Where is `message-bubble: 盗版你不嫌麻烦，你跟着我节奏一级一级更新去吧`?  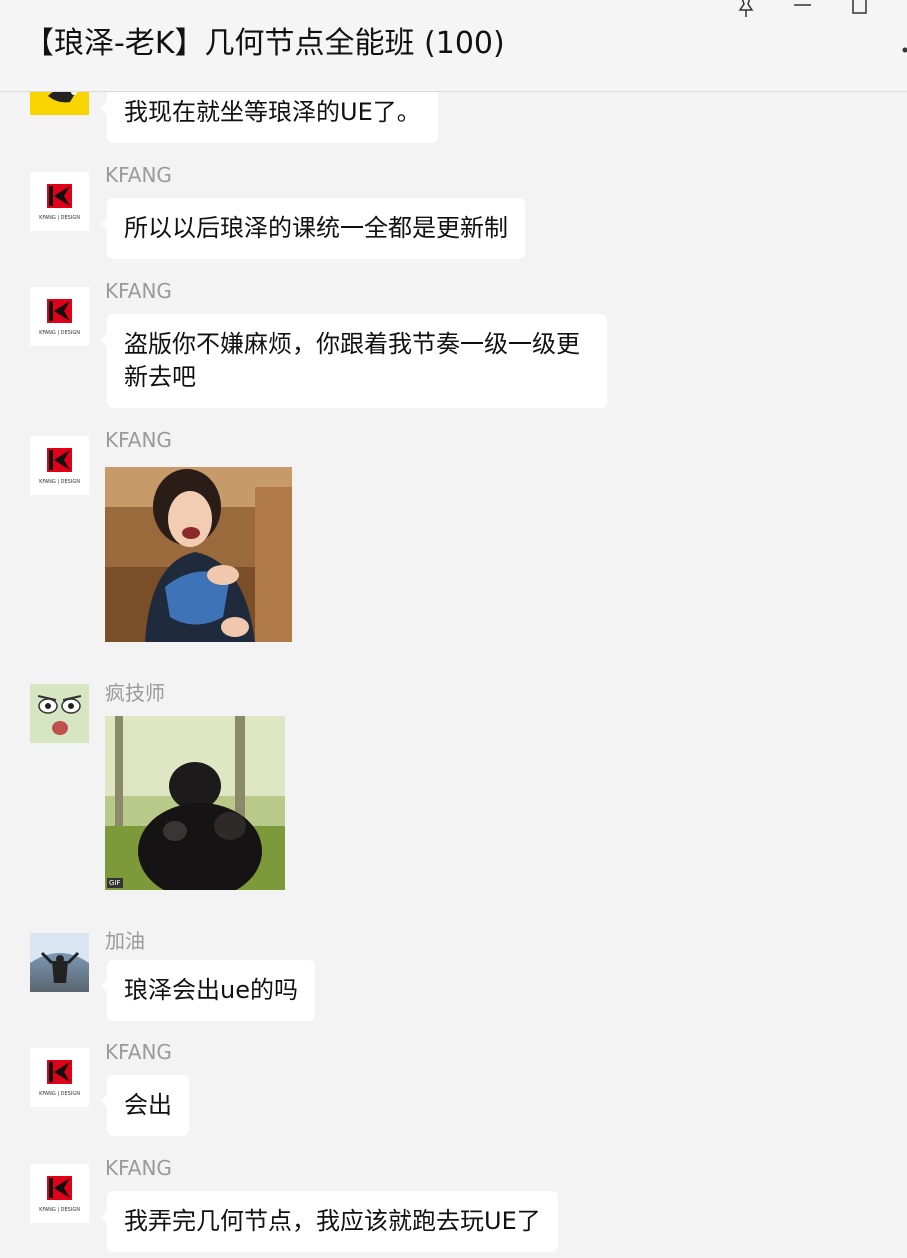 message-bubble: 盗版你不嫌麻烦，你跟着我节奏一级一级更新去吧 is located at coordinates (354, 361).